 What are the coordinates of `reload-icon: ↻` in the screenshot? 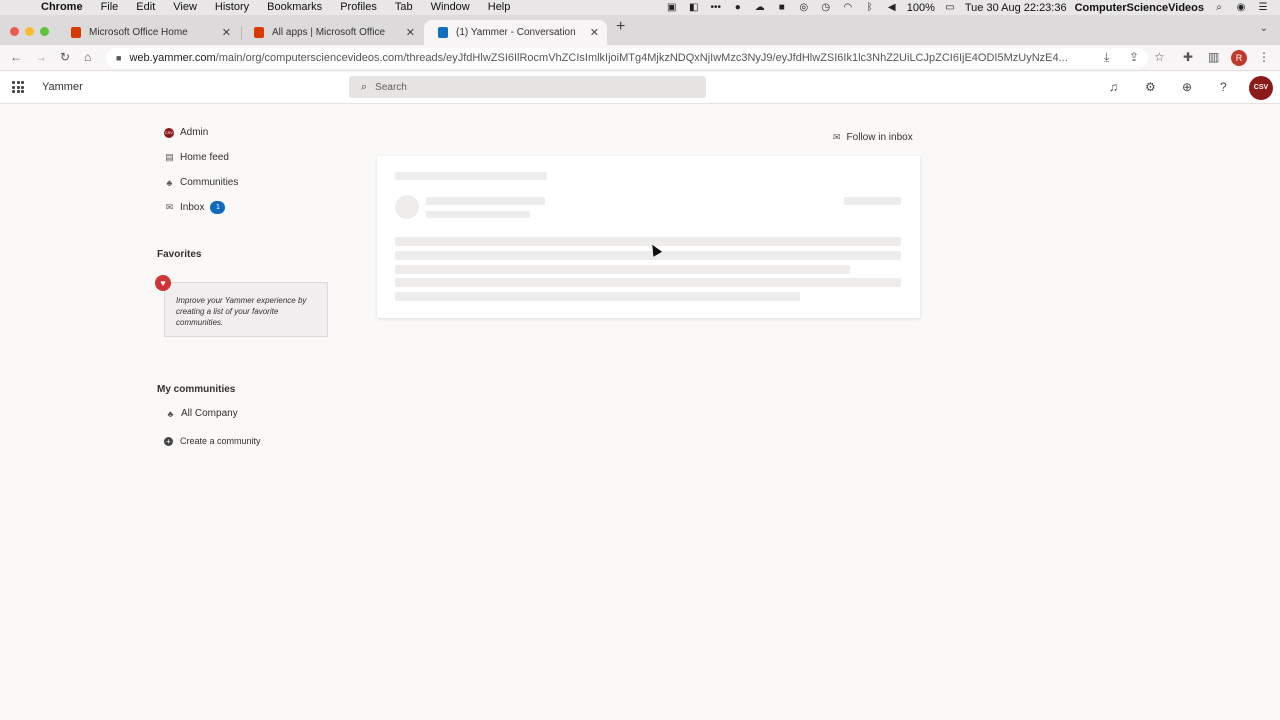 It's located at (65, 57).